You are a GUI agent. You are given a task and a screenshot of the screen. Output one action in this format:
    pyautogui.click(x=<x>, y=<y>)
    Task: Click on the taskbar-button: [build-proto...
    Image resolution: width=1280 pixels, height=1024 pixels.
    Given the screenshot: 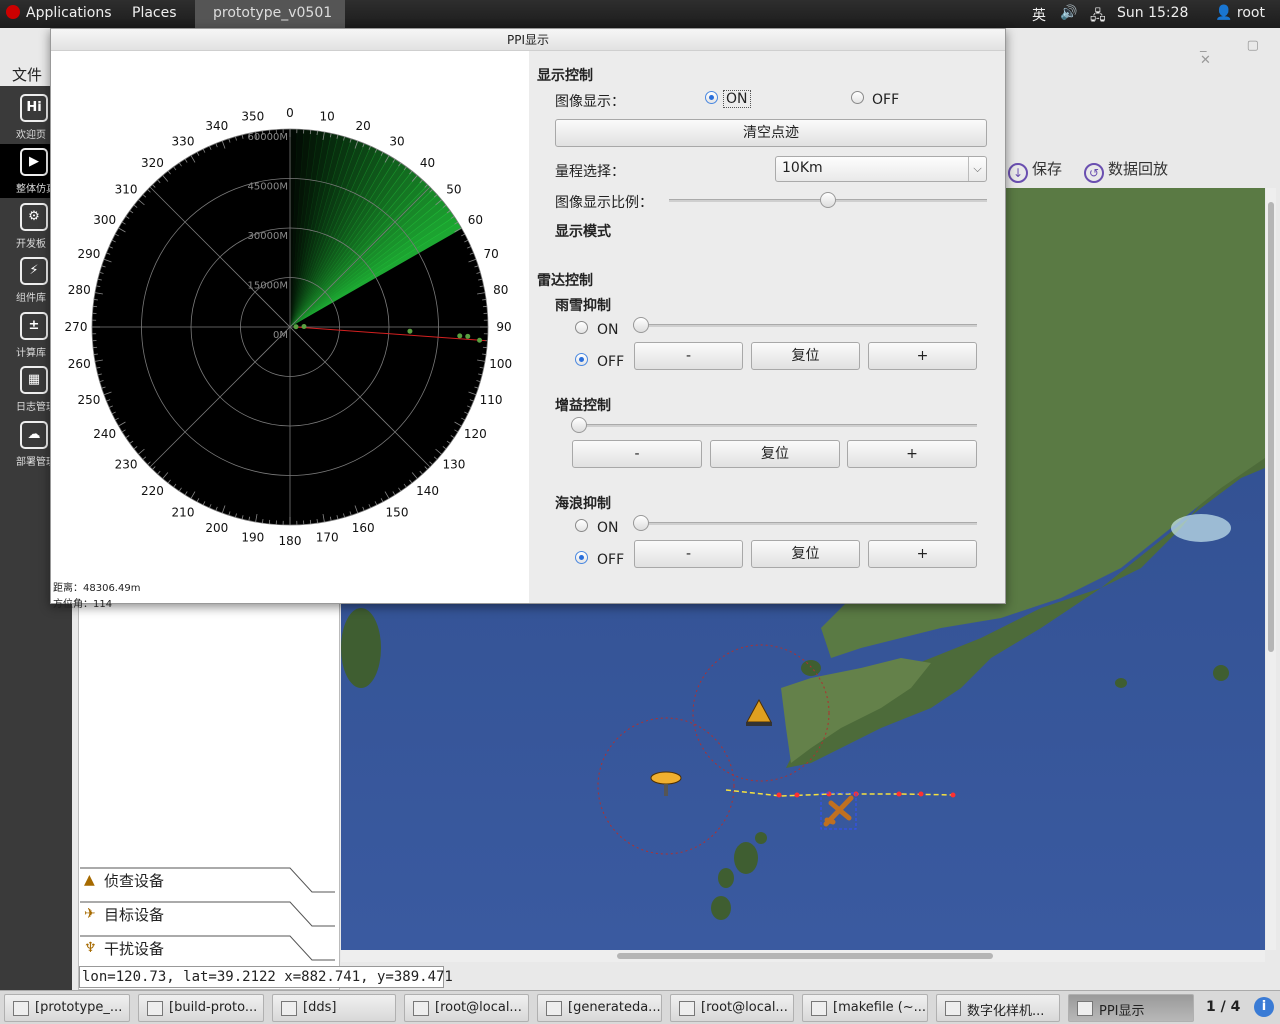 What is the action you would take?
    pyautogui.click(x=201, y=1008)
    